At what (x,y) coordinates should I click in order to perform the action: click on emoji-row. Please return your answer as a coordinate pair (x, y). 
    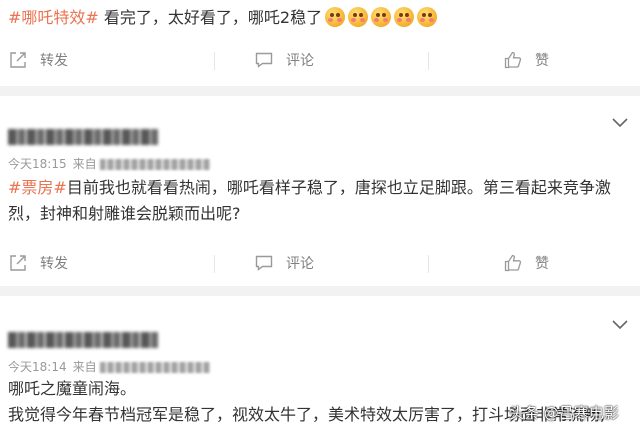
    Looking at the image, I should click on (380, 17).